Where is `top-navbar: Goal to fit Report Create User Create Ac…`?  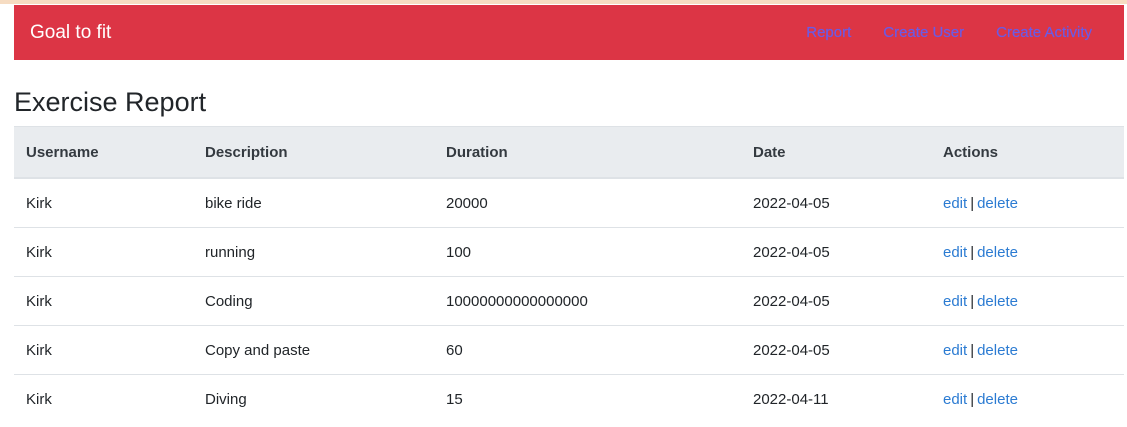 top-navbar: Goal to fit Report Create User Create Ac… is located at coordinates (569, 32).